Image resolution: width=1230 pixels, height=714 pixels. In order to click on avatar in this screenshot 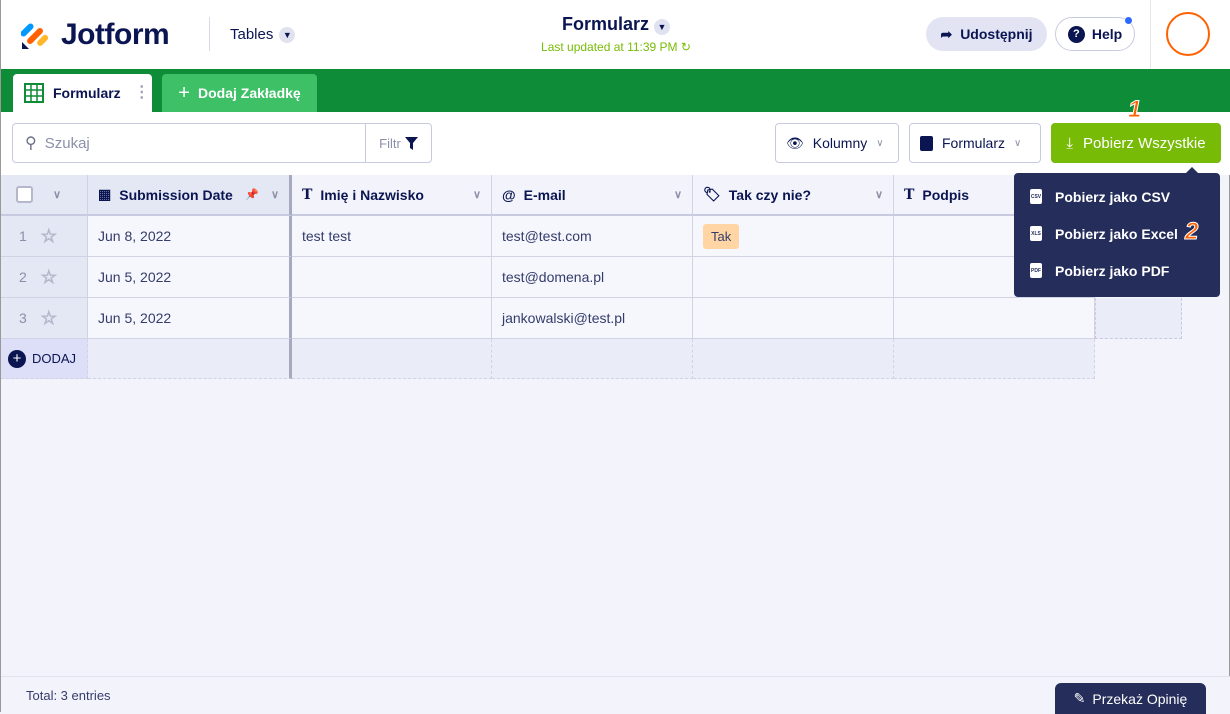, I will do `click(1188, 34)`.